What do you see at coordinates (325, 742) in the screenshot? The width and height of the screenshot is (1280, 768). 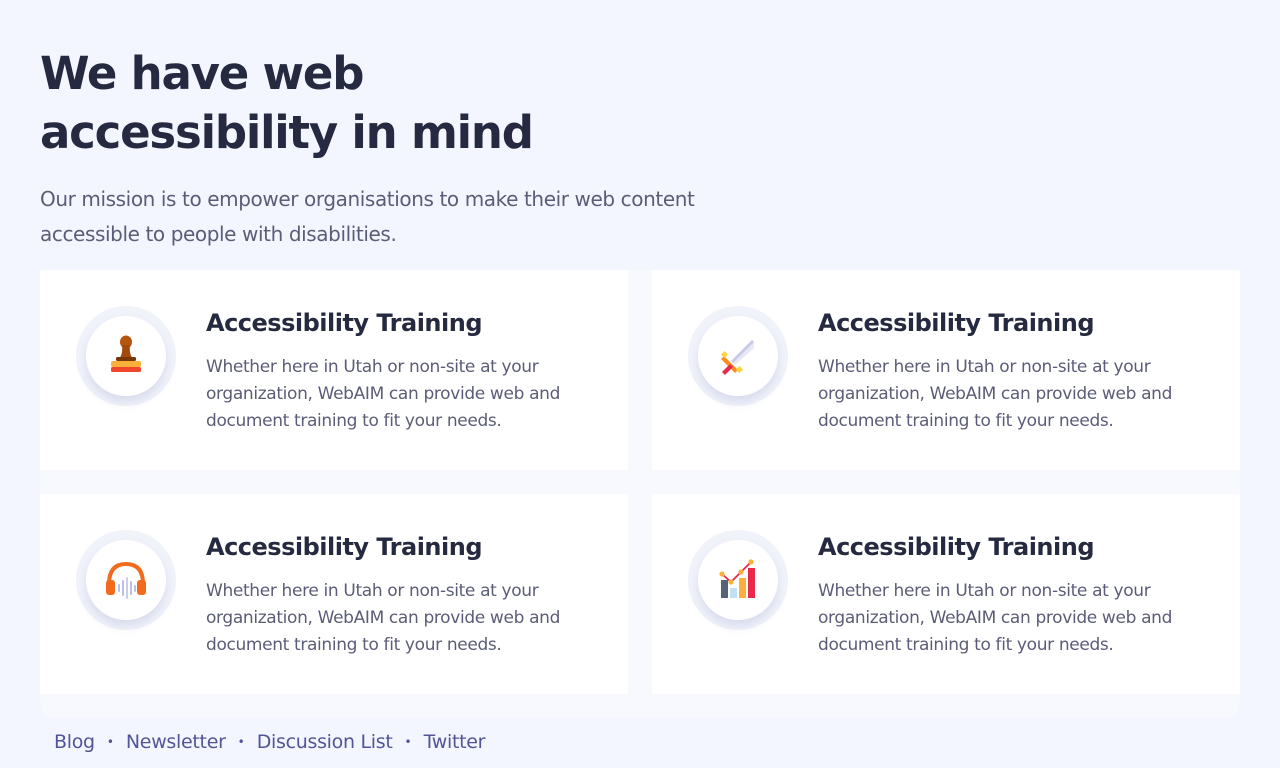 I see `footer-link-discussion-list: Discussion List` at bounding box center [325, 742].